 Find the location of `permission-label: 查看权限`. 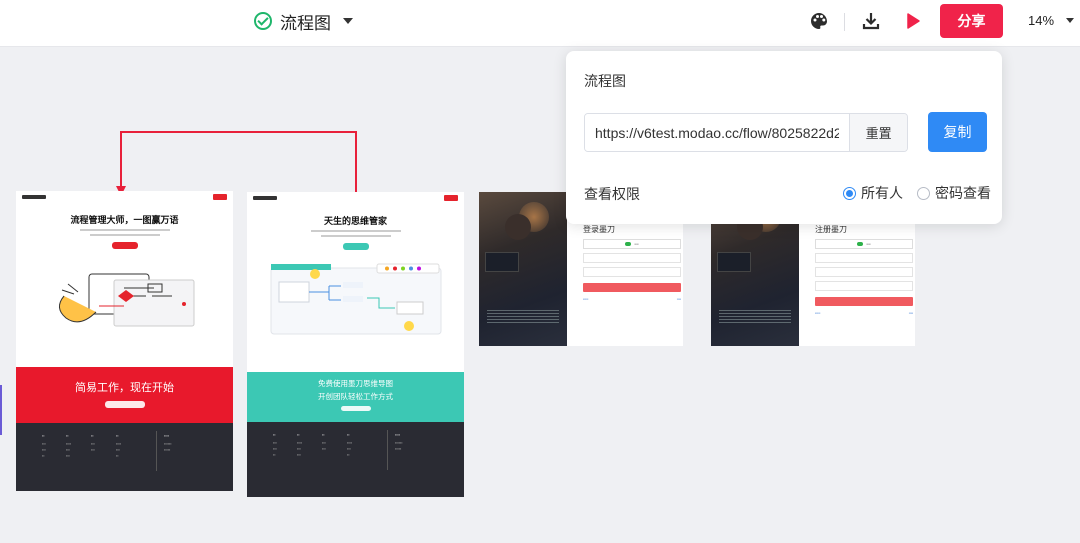

permission-label: 查看权限 is located at coordinates (612, 195).